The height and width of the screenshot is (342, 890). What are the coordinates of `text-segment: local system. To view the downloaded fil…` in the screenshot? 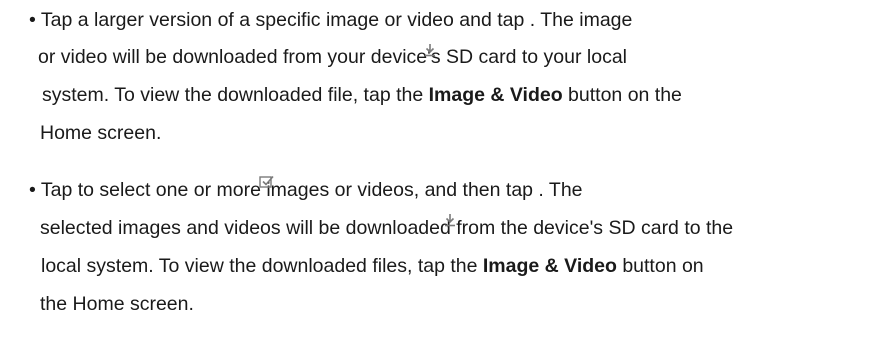 It's located at (262, 266).